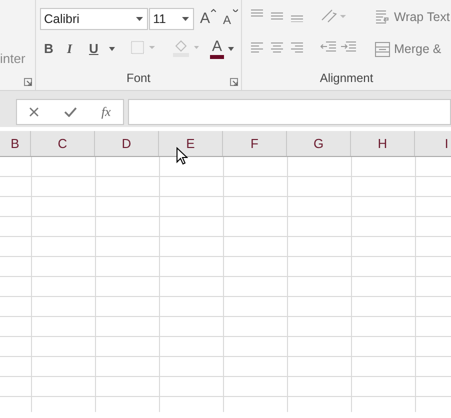 This screenshot has width=451, height=418. What do you see at coordinates (383, 143) in the screenshot?
I see `column-header: H` at bounding box center [383, 143].